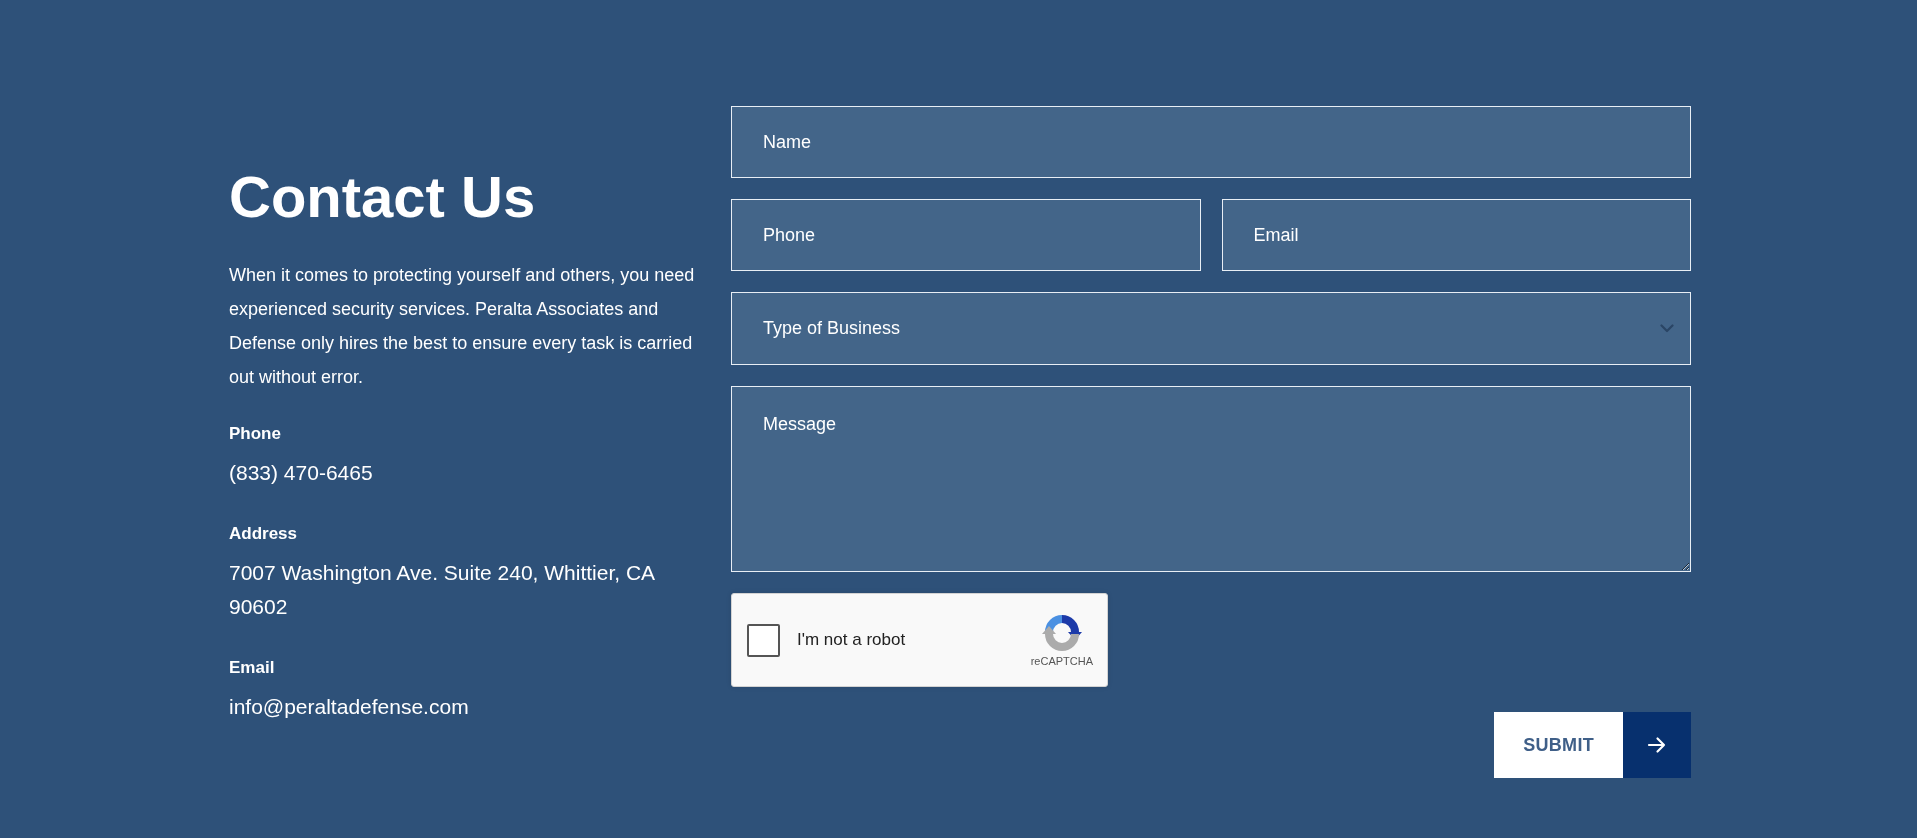 This screenshot has height=838, width=1917. Describe the element at coordinates (383, 197) in the screenshot. I see `heading: Contact Us` at that location.